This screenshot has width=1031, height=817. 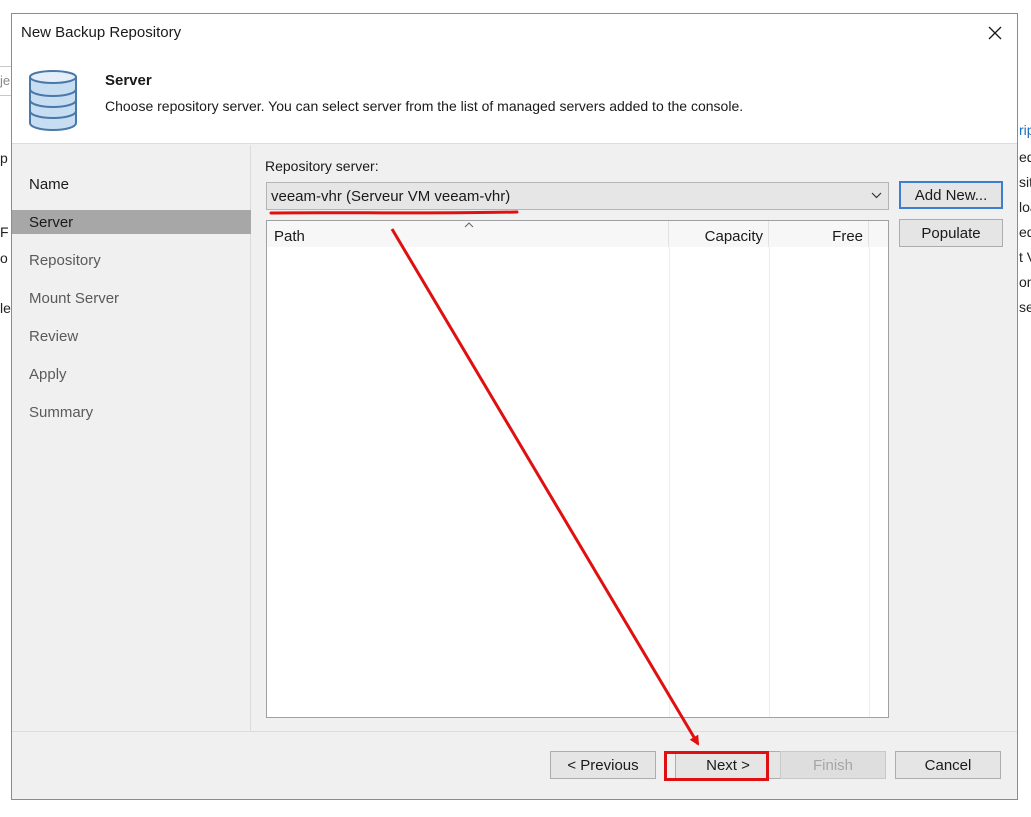 I want to click on populate-button: Populate, so click(x=951, y=233).